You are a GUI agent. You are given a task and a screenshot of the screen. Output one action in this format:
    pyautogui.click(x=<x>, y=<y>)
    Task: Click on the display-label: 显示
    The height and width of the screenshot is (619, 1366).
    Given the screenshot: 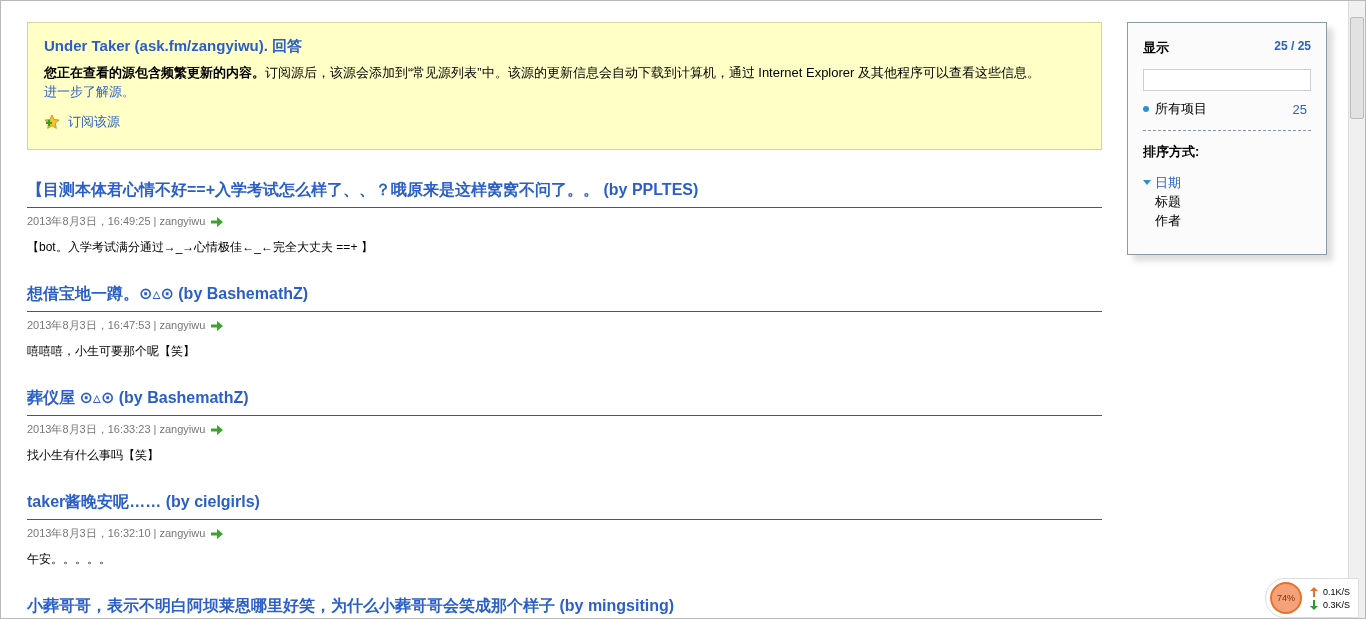 What is the action you would take?
    pyautogui.click(x=1156, y=48)
    